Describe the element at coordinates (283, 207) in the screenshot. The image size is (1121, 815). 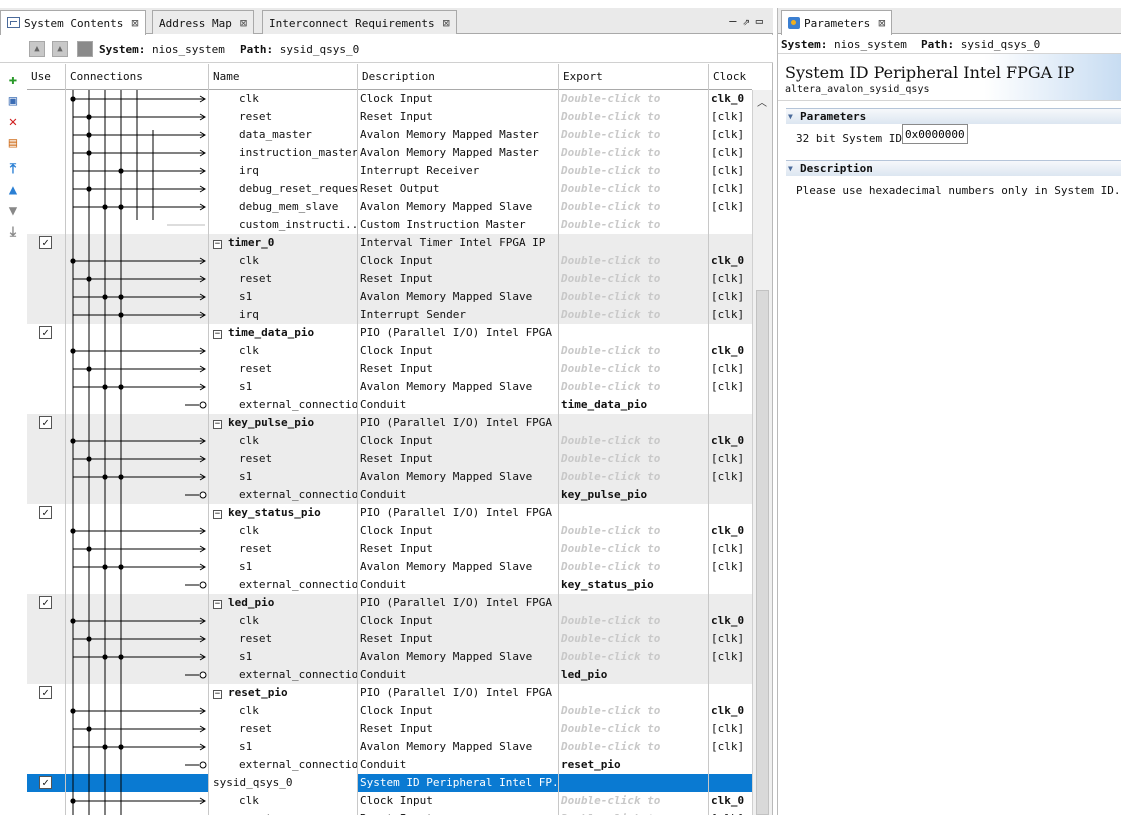
I see `port-name: debug_mem_slave` at that location.